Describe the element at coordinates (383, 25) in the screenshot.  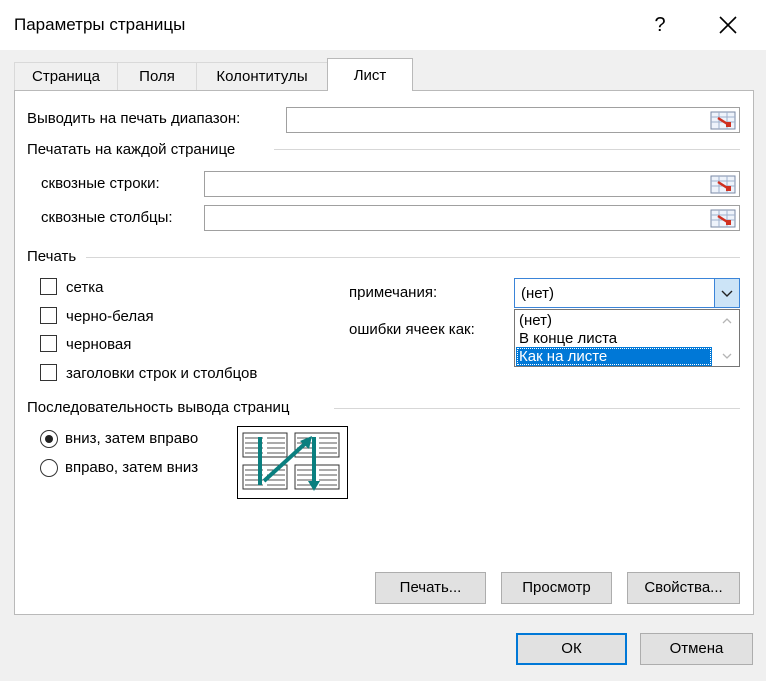
I see `title-bar: Параметры страницы ?` at that location.